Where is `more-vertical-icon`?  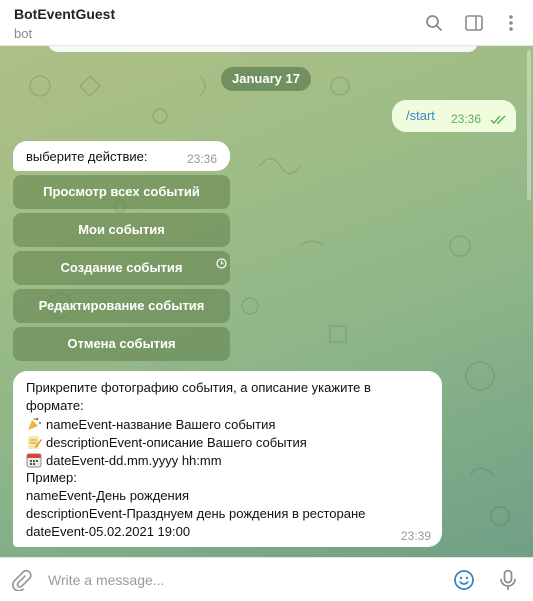 more-vertical-icon is located at coordinates (511, 23).